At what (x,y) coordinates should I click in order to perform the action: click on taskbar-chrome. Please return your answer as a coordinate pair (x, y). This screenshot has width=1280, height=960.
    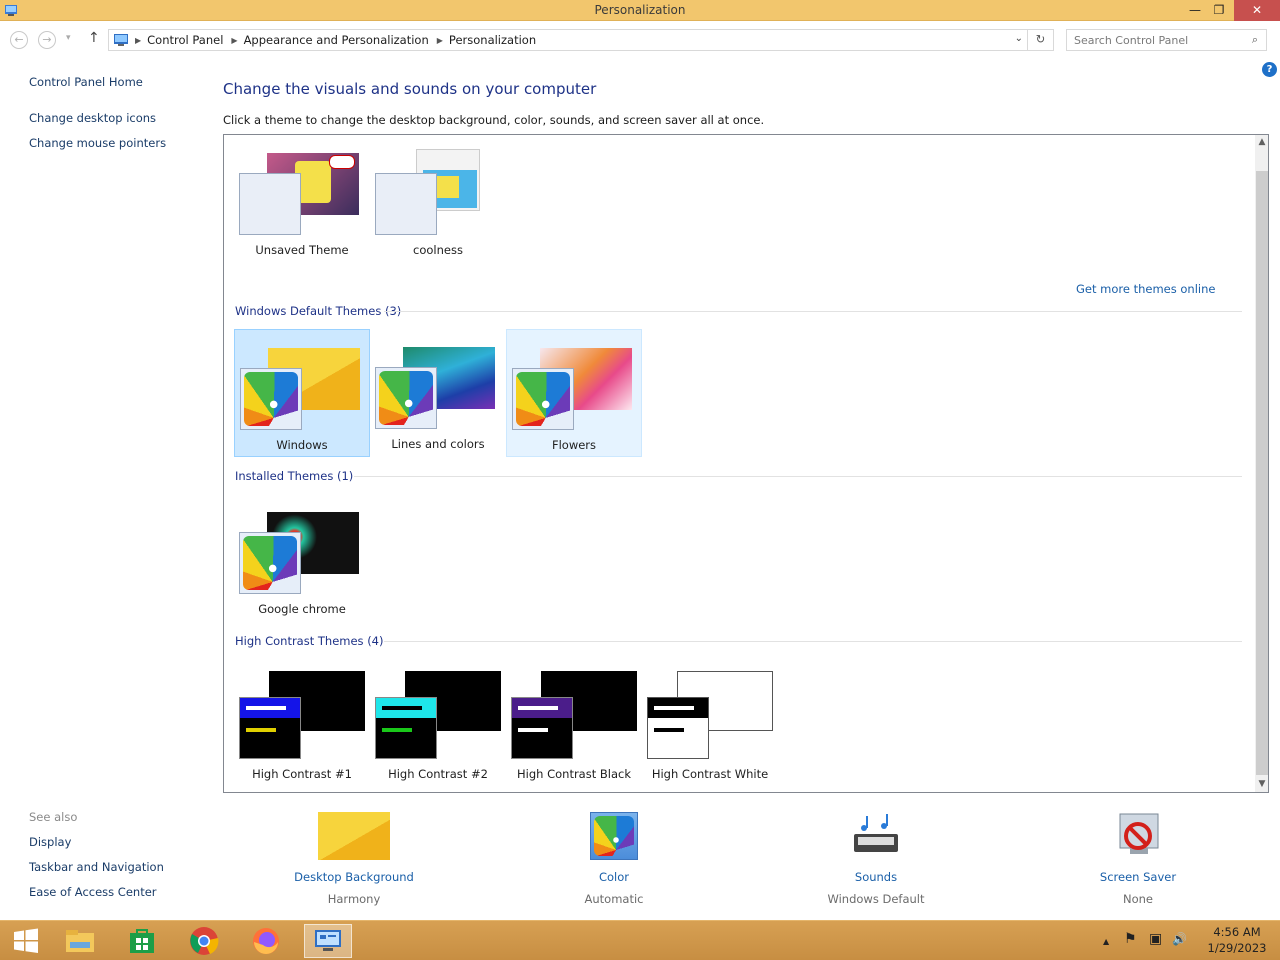
    Looking at the image, I should click on (204, 941).